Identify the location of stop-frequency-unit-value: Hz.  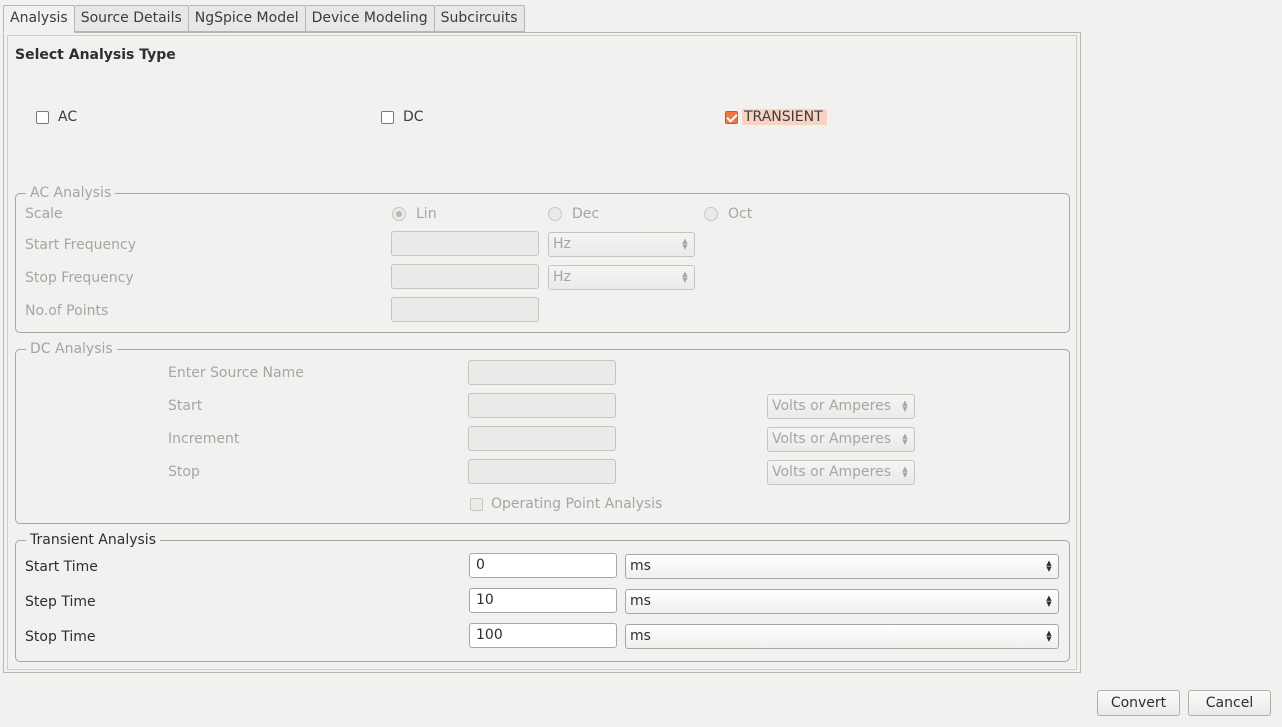
(562, 277).